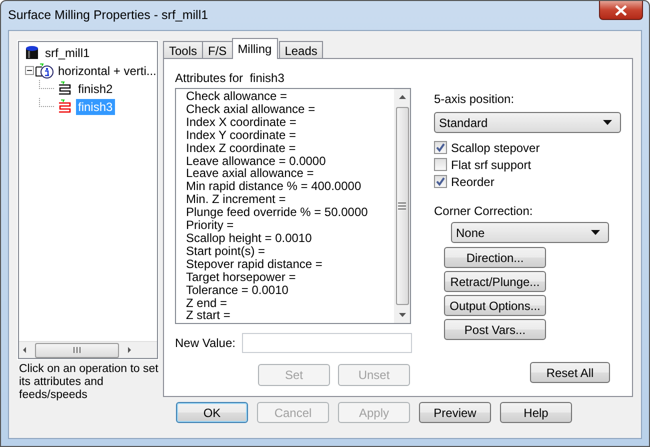 The width and height of the screenshot is (650, 447). Describe the element at coordinates (472, 181) in the screenshot. I see `checkbox-label: Reorder` at that location.